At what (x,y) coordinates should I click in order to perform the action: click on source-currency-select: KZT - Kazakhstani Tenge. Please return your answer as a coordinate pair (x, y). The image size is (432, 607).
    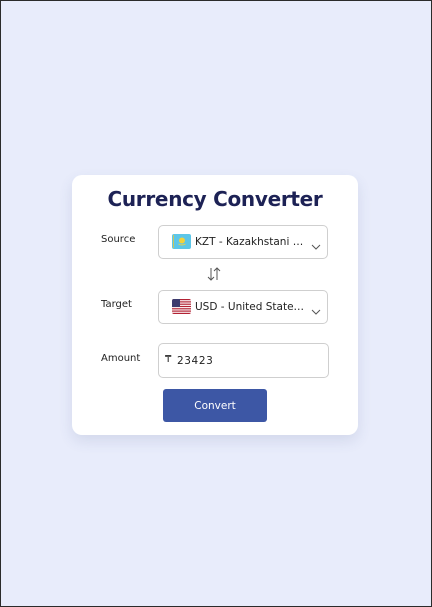
    Looking at the image, I should click on (243, 242).